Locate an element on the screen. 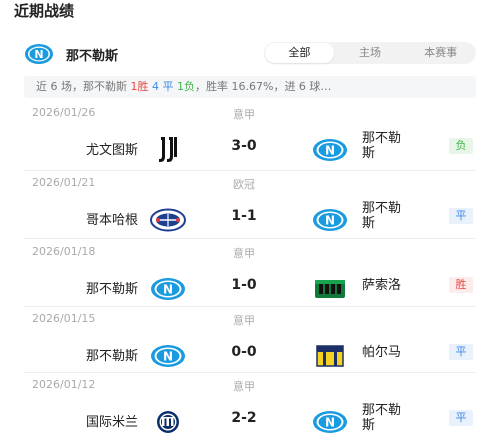 This screenshot has width=500, height=440. match-row: 2026/01/15 意甲 那不勒斯 N 0-0 帕尔马 平 is located at coordinates (250, 346).